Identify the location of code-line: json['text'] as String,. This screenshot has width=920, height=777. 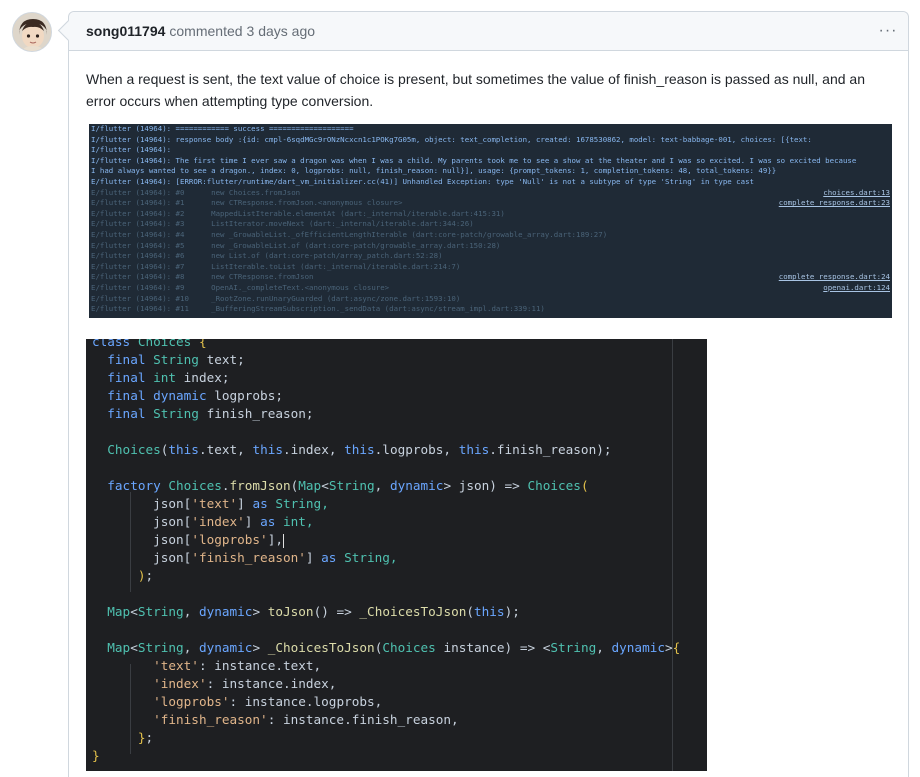
(210, 504).